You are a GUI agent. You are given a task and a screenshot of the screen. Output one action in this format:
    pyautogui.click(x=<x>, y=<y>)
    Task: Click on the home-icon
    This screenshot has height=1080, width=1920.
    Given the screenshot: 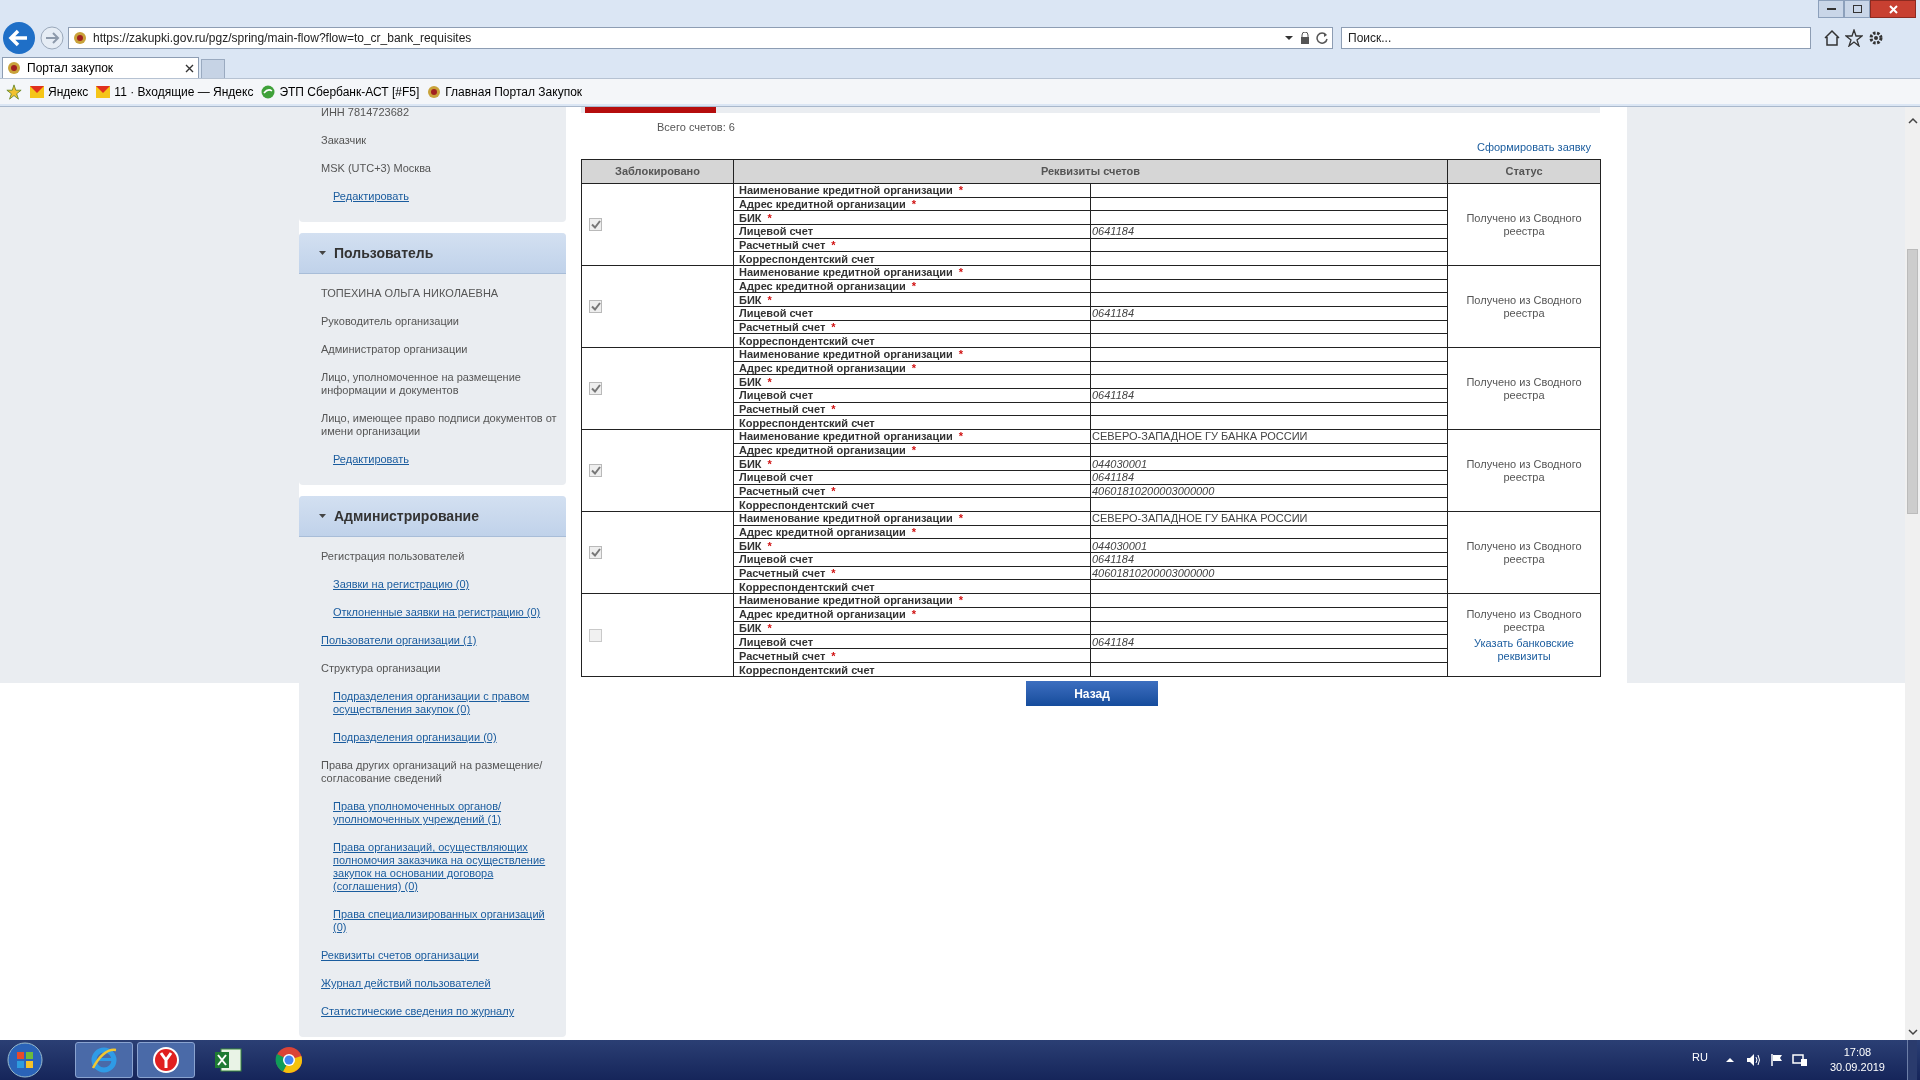 What is the action you would take?
    pyautogui.click(x=1832, y=38)
    